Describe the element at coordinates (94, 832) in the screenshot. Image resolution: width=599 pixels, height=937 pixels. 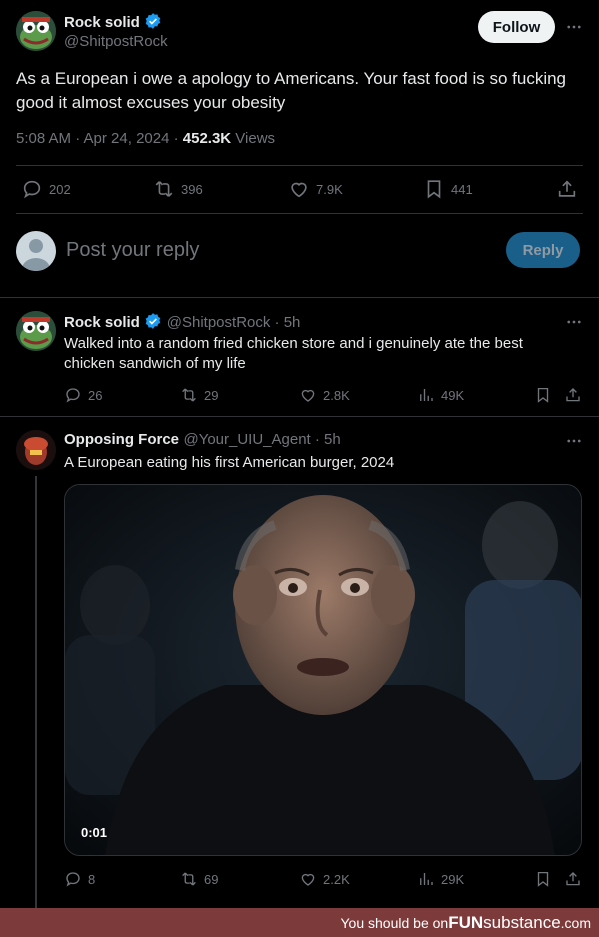
I see `video-timestamp: 0:01` at that location.